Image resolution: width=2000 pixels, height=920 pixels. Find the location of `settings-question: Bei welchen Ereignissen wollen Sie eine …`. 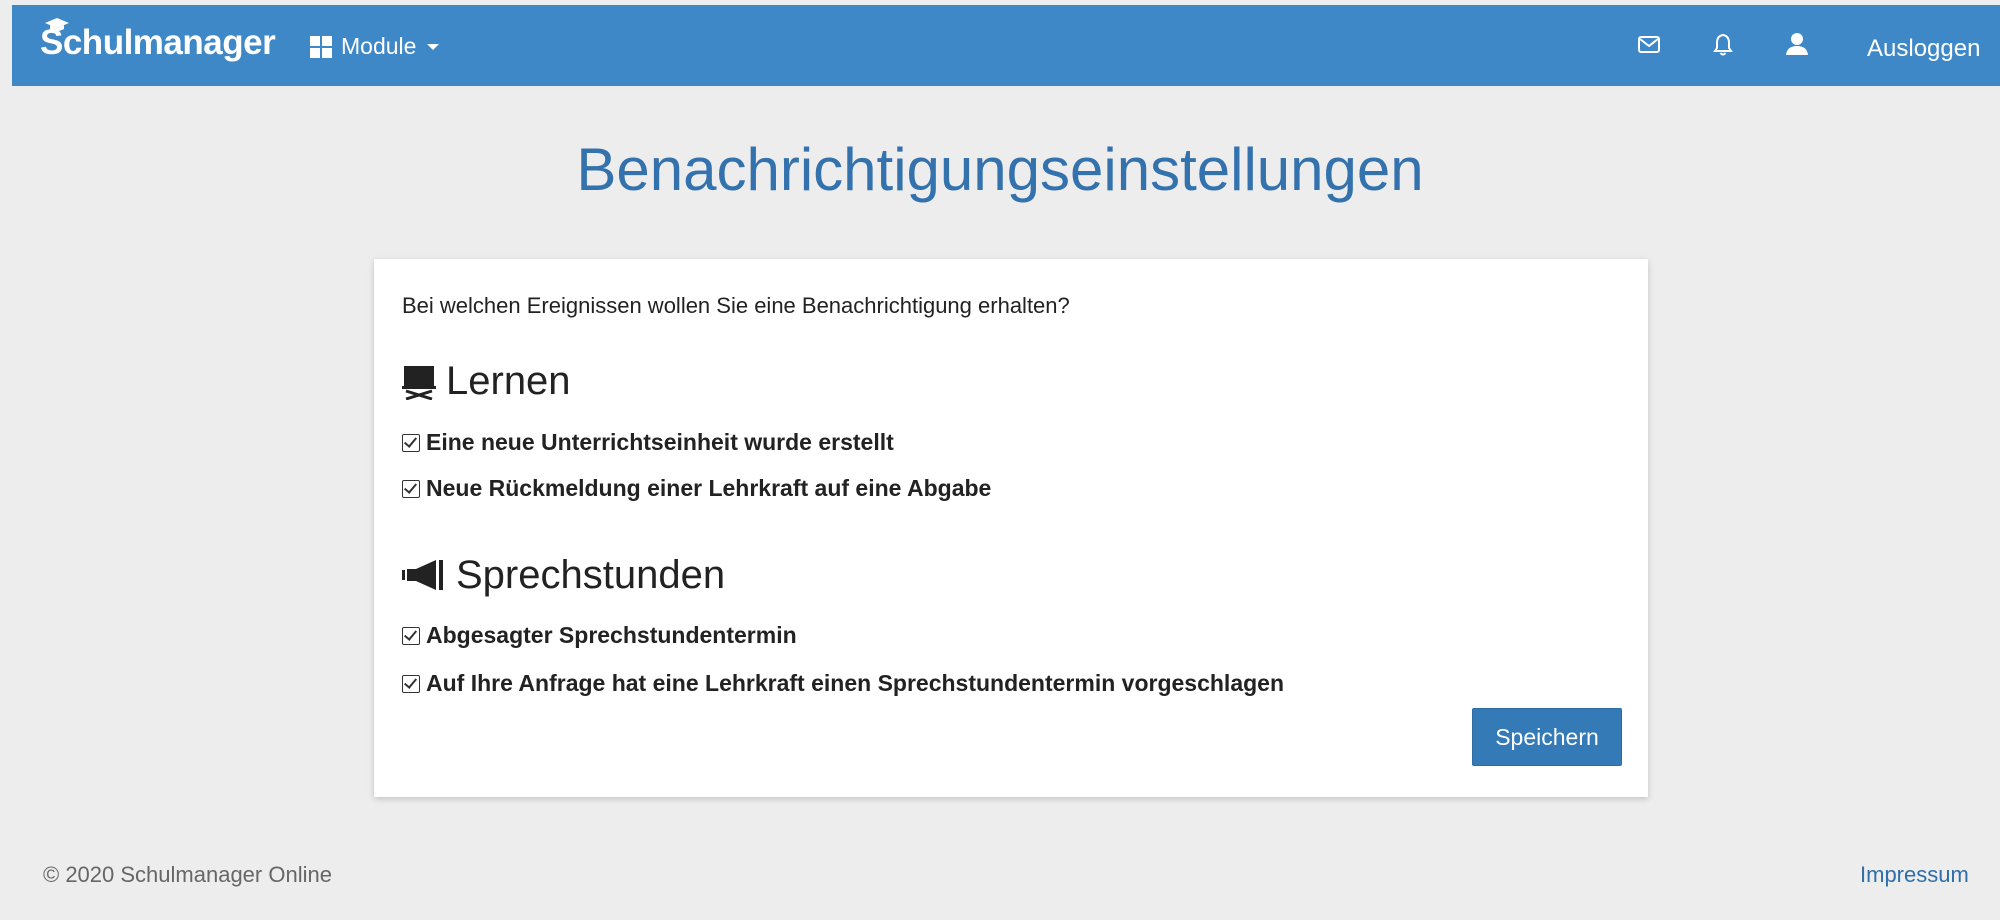

settings-question: Bei welchen Ereignissen wollen Sie eine … is located at coordinates (736, 305).